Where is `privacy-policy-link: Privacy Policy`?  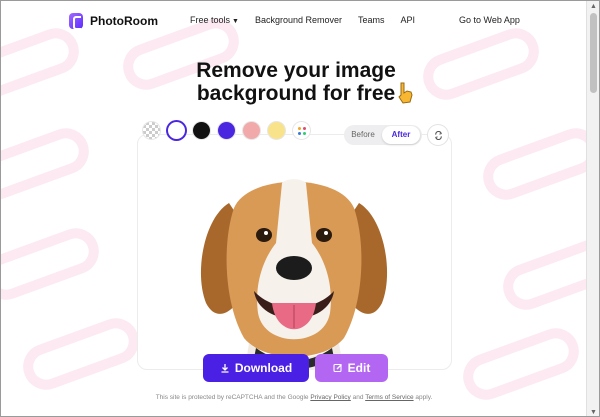
privacy-policy-link: Privacy Policy is located at coordinates (330, 397).